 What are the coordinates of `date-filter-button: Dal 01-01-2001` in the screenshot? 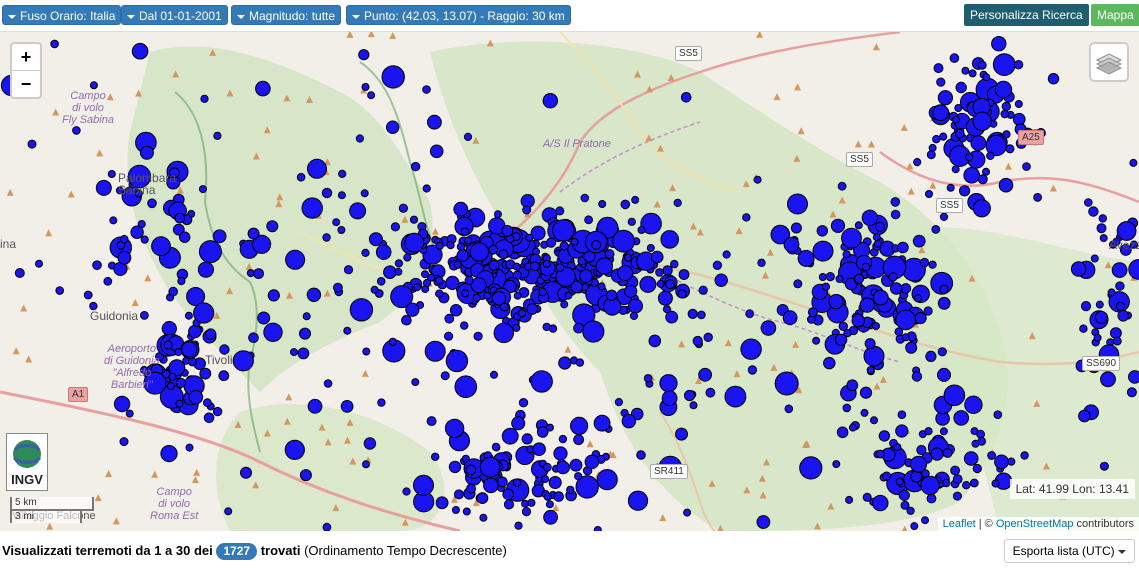 It's located at (174, 15).